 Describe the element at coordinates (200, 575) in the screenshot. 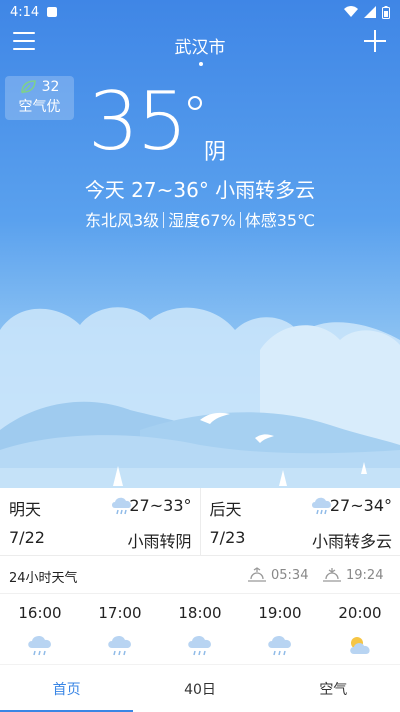

I see `hourly-header: 24小时天气 05:34 19:24` at that location.